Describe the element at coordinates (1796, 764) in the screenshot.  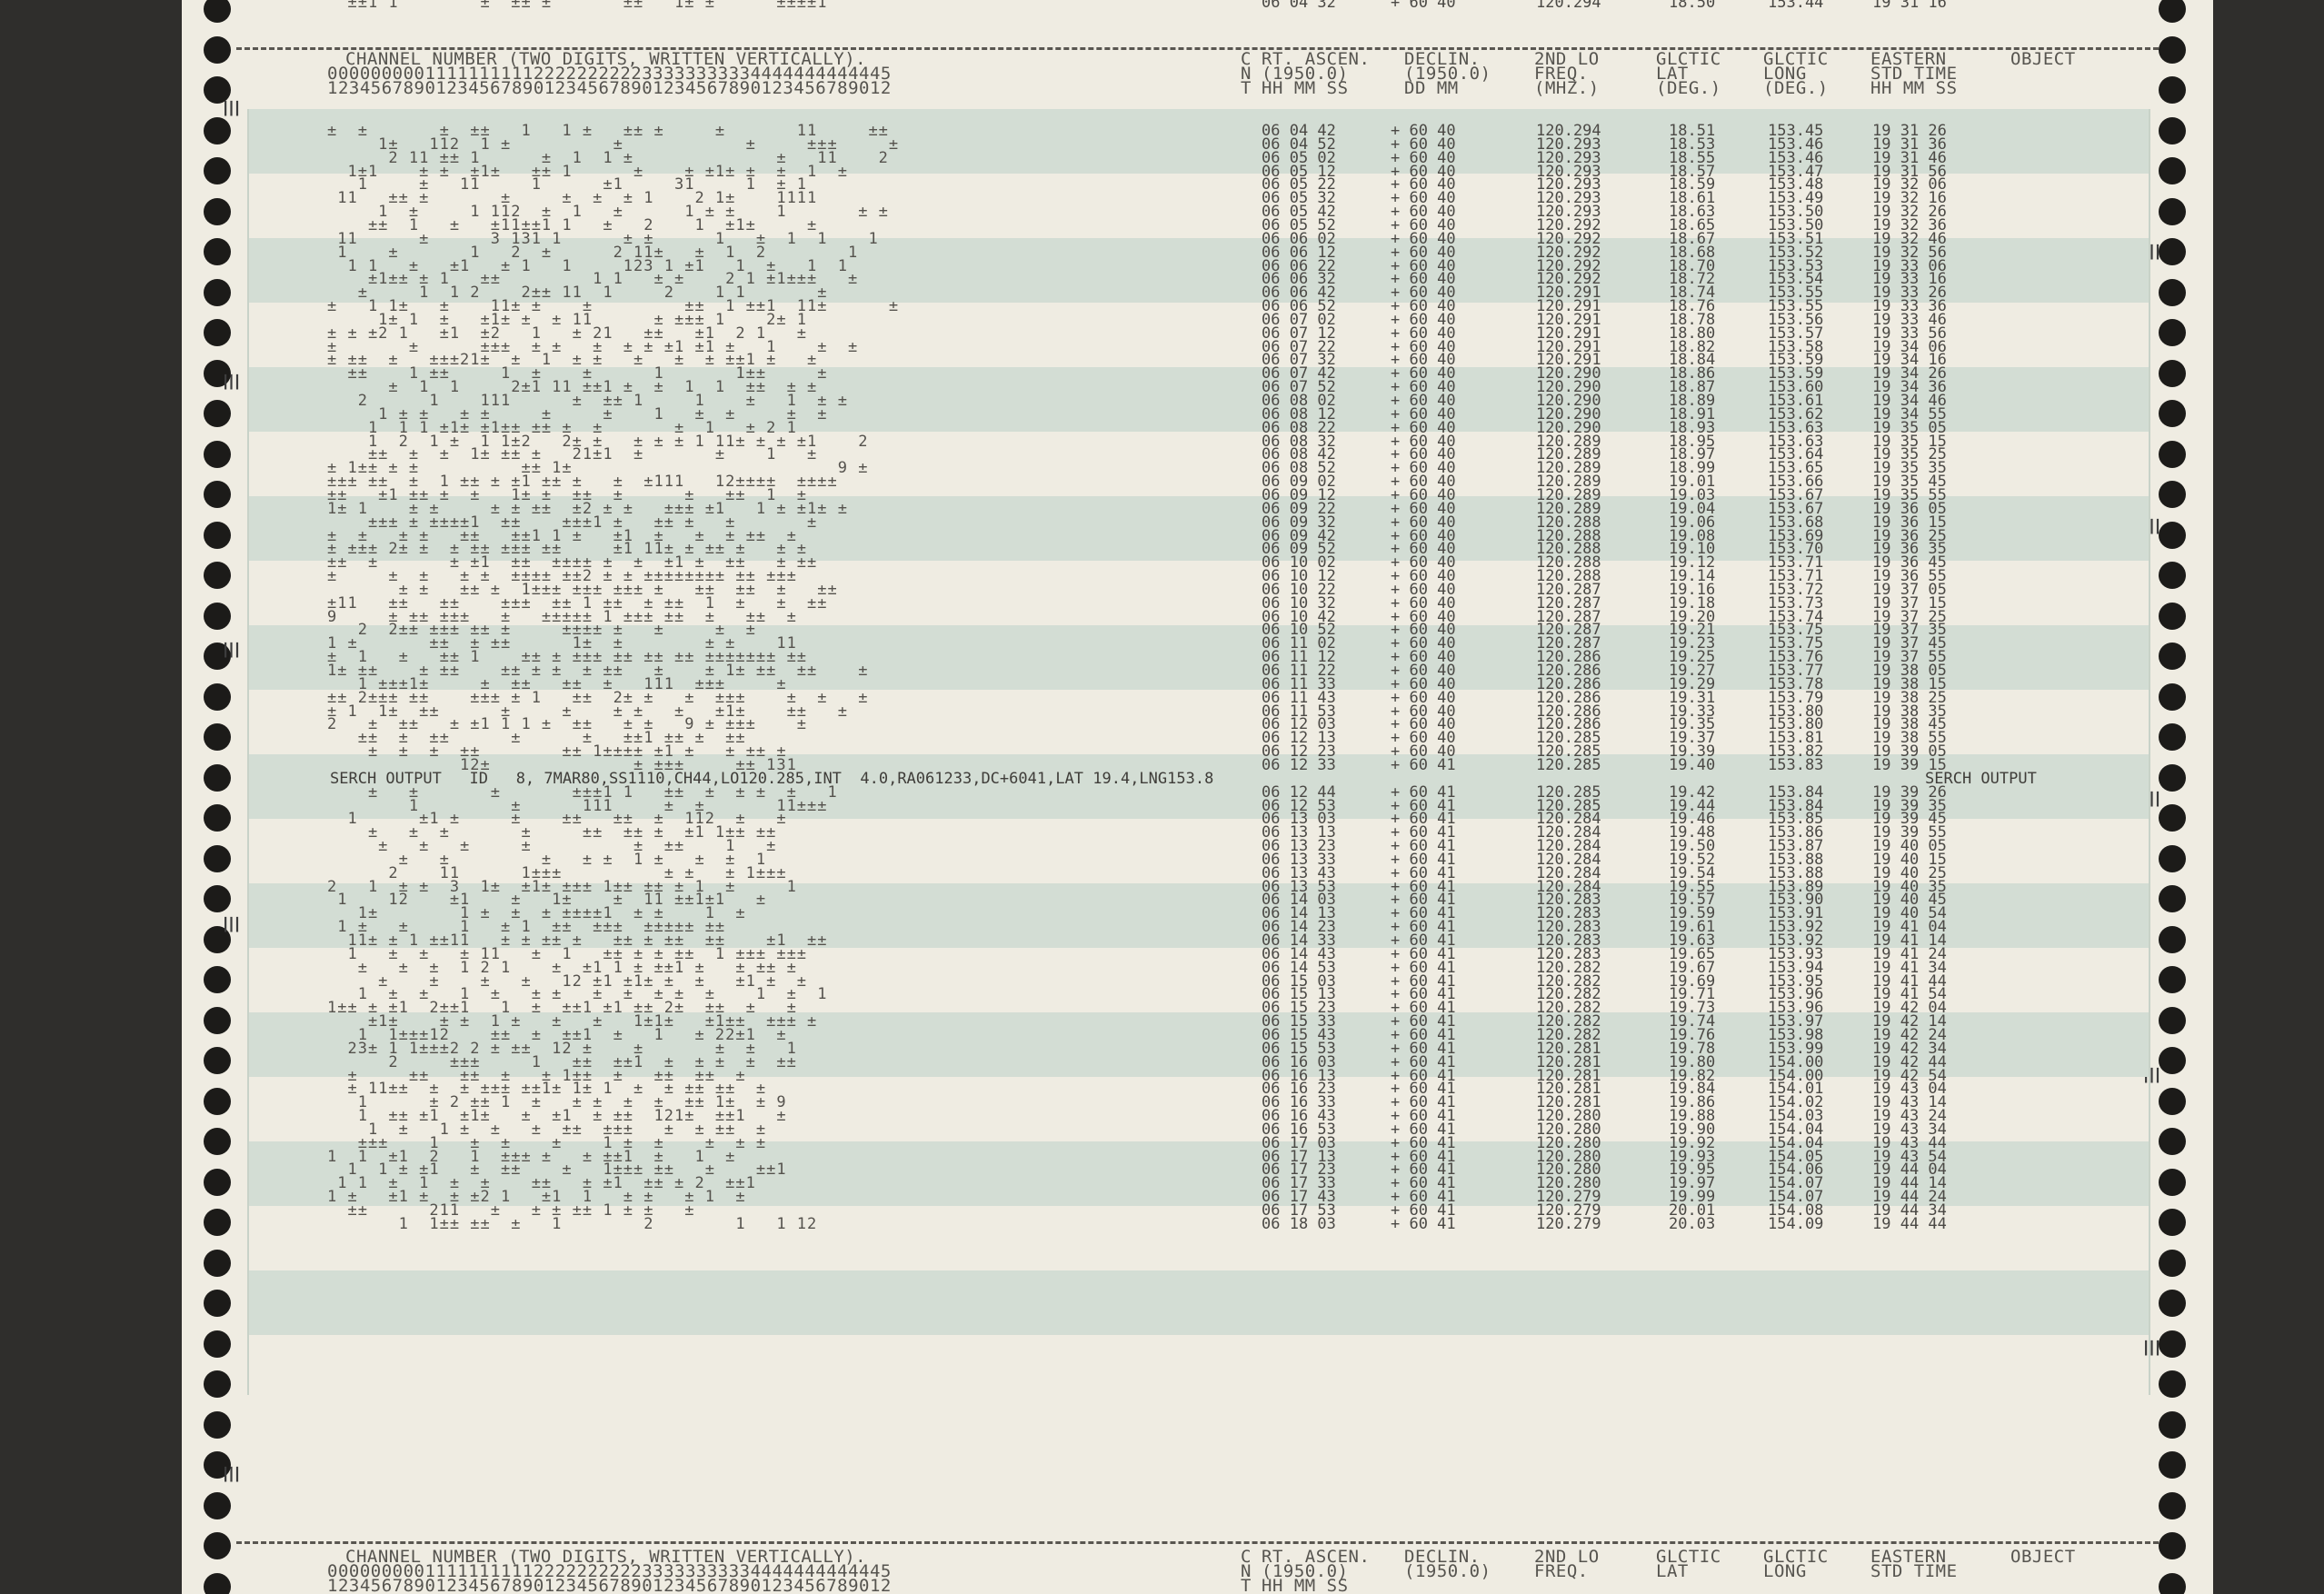
I see `long-value: 153.83` at that location.